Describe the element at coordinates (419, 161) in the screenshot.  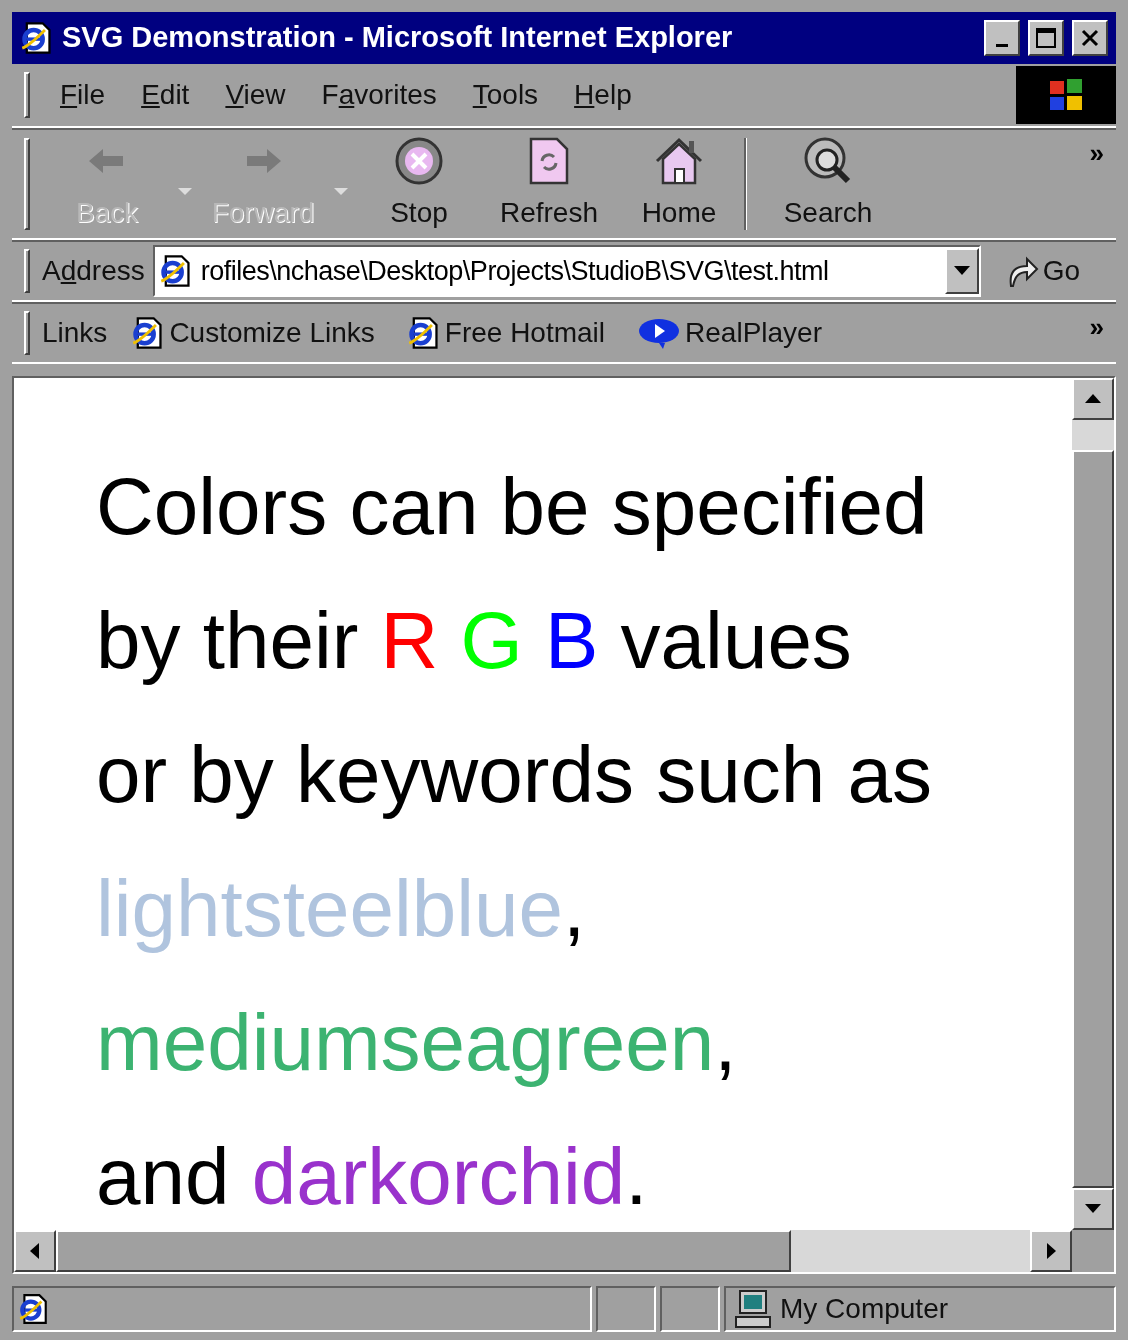
I see `stop-icon` at that location.